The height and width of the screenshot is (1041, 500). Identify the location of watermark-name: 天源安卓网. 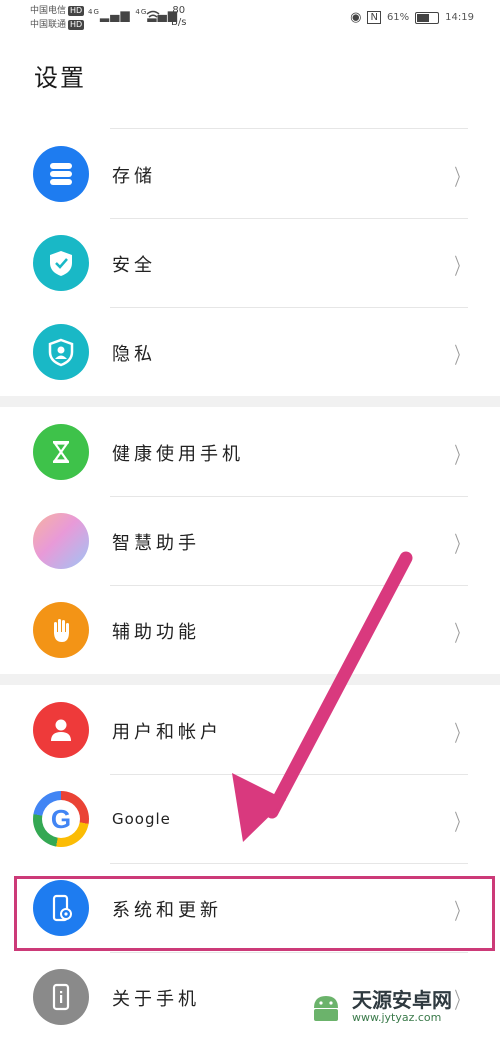
(402, 999).